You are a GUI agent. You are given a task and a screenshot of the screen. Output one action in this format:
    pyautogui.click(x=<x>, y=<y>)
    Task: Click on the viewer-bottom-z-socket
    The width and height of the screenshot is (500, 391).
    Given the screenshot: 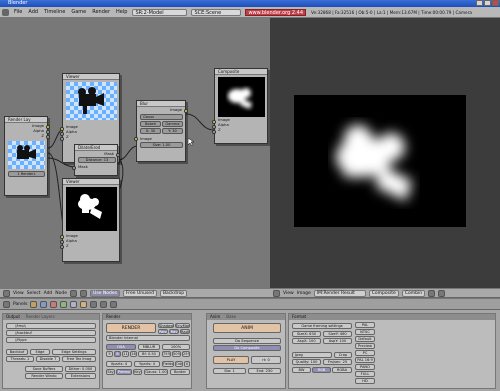 What is the action you would take?
    pyautogui.click(x=62, y=247)
    